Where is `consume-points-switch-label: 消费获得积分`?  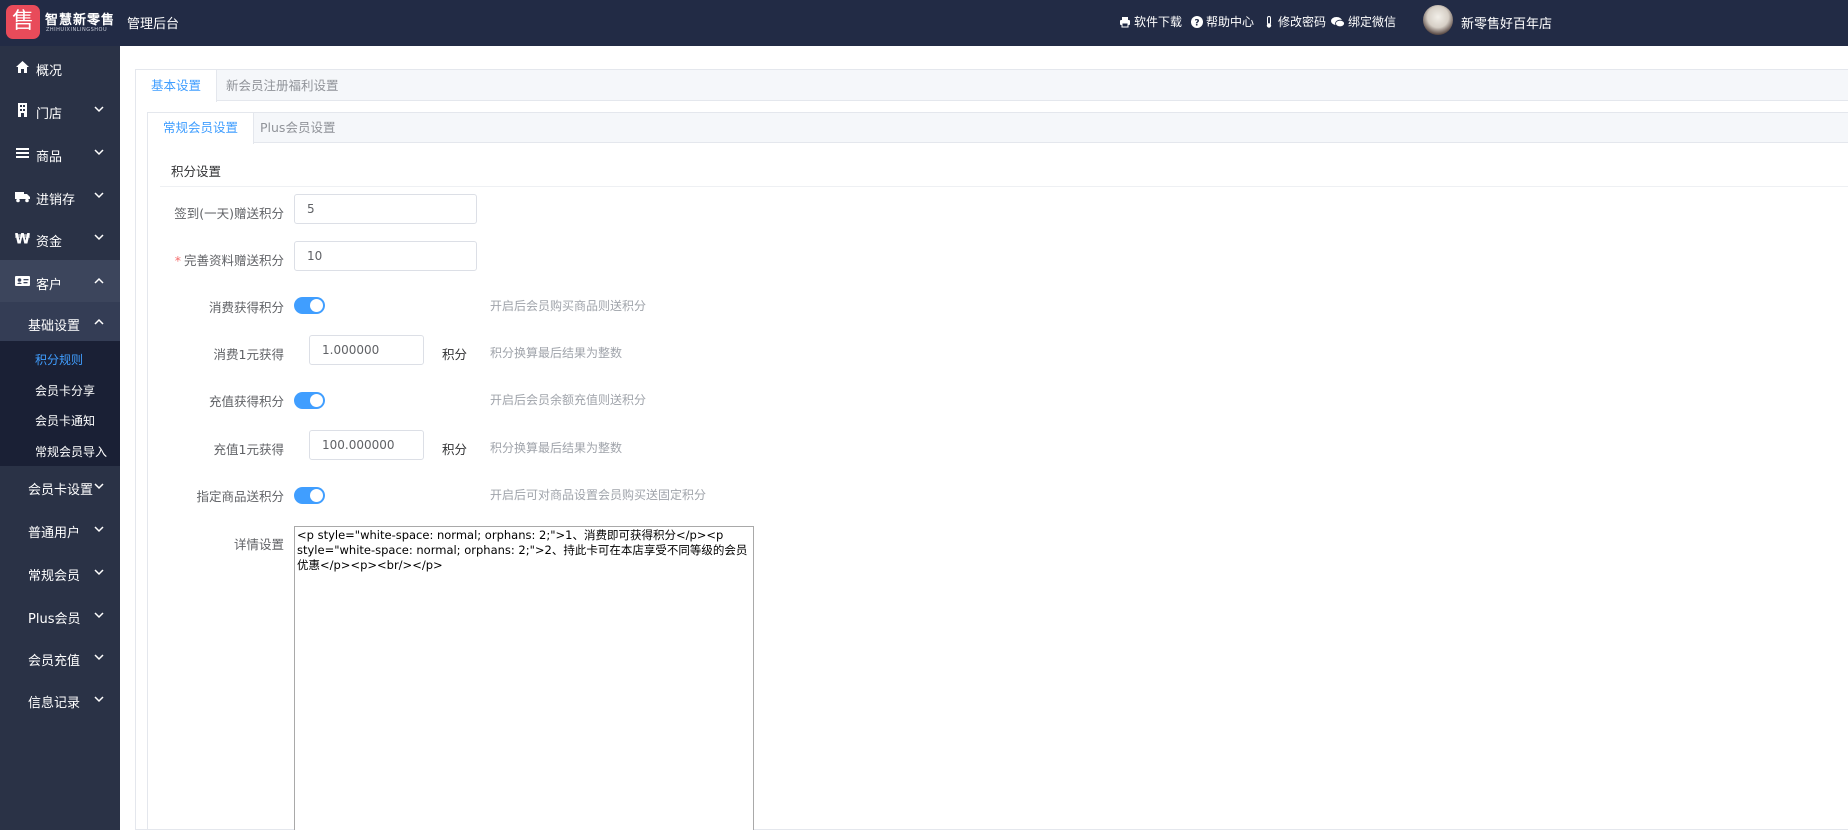 consume-points-switch-label: 消费获得积分 is located at coordinates (246, 307).